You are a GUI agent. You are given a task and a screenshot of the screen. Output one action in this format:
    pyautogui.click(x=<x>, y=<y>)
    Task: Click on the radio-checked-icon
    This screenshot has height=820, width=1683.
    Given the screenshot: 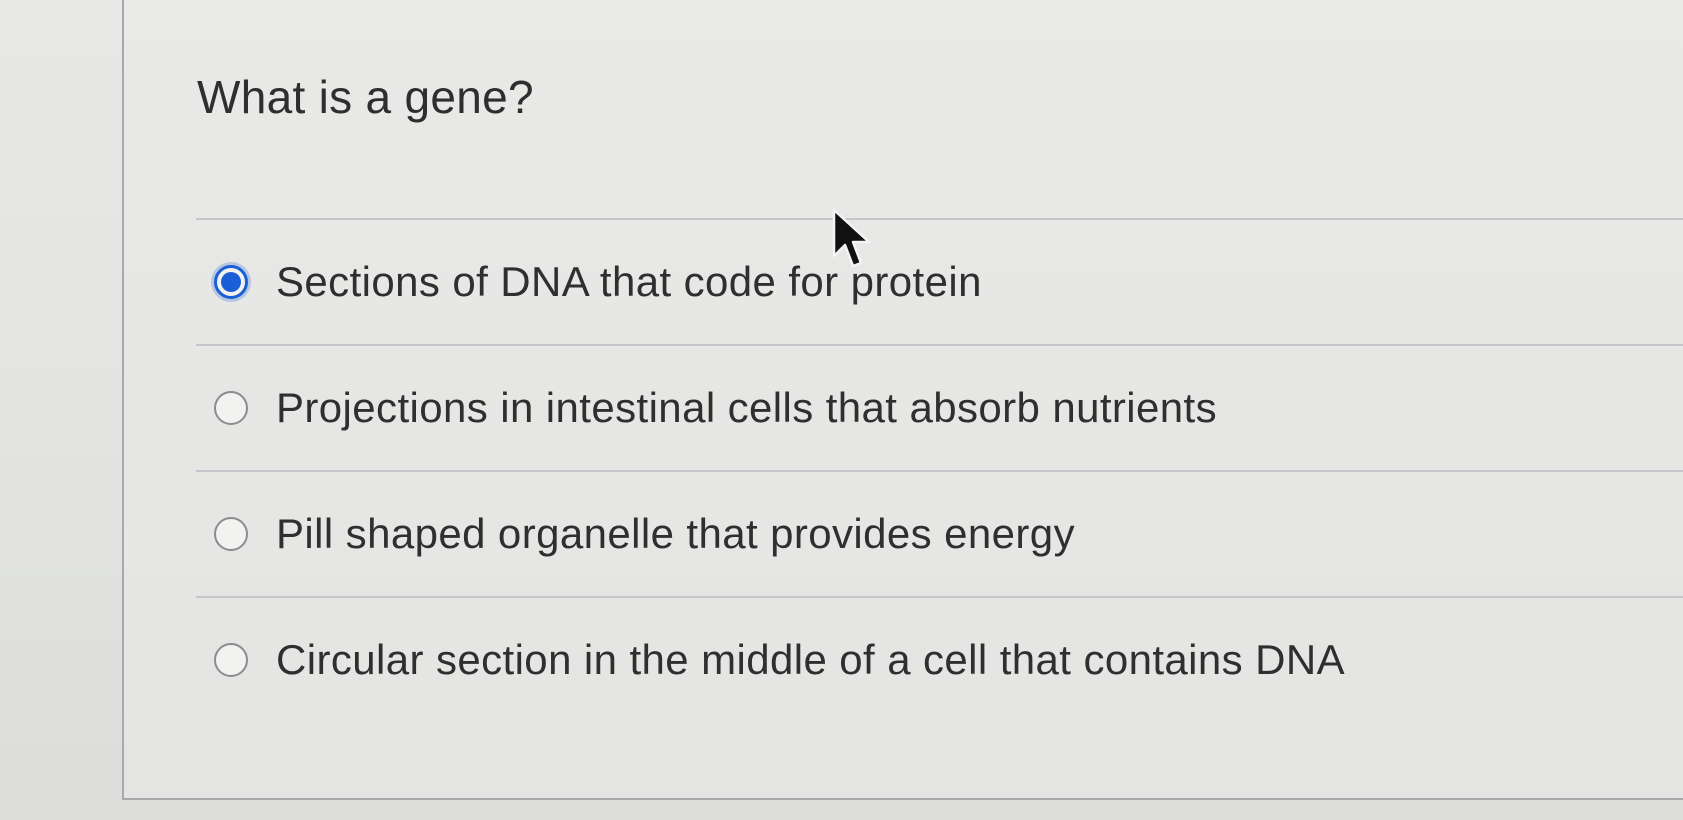 What is the action you would take?
    pyautogui.click(x=231, y=282)
    